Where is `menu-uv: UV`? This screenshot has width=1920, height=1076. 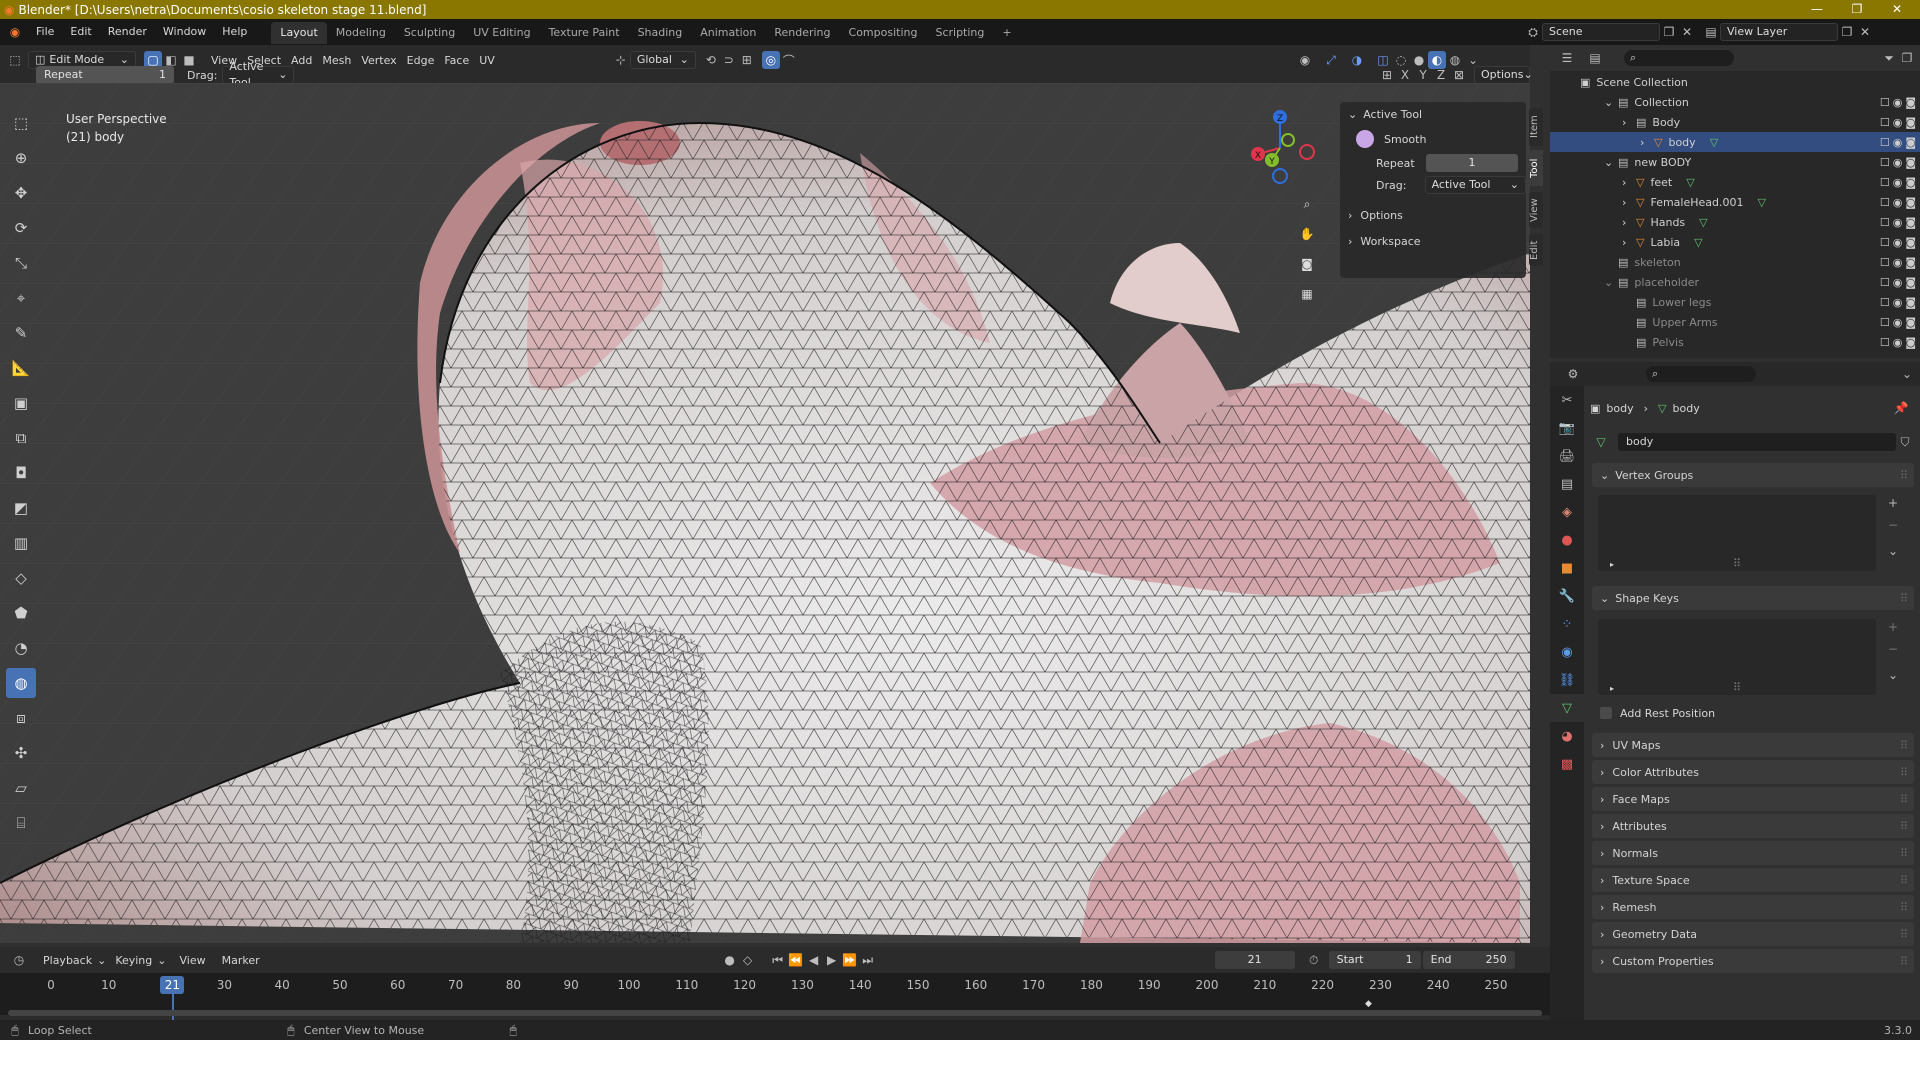
menu-uv: UV is located at coordinates (487, 60).